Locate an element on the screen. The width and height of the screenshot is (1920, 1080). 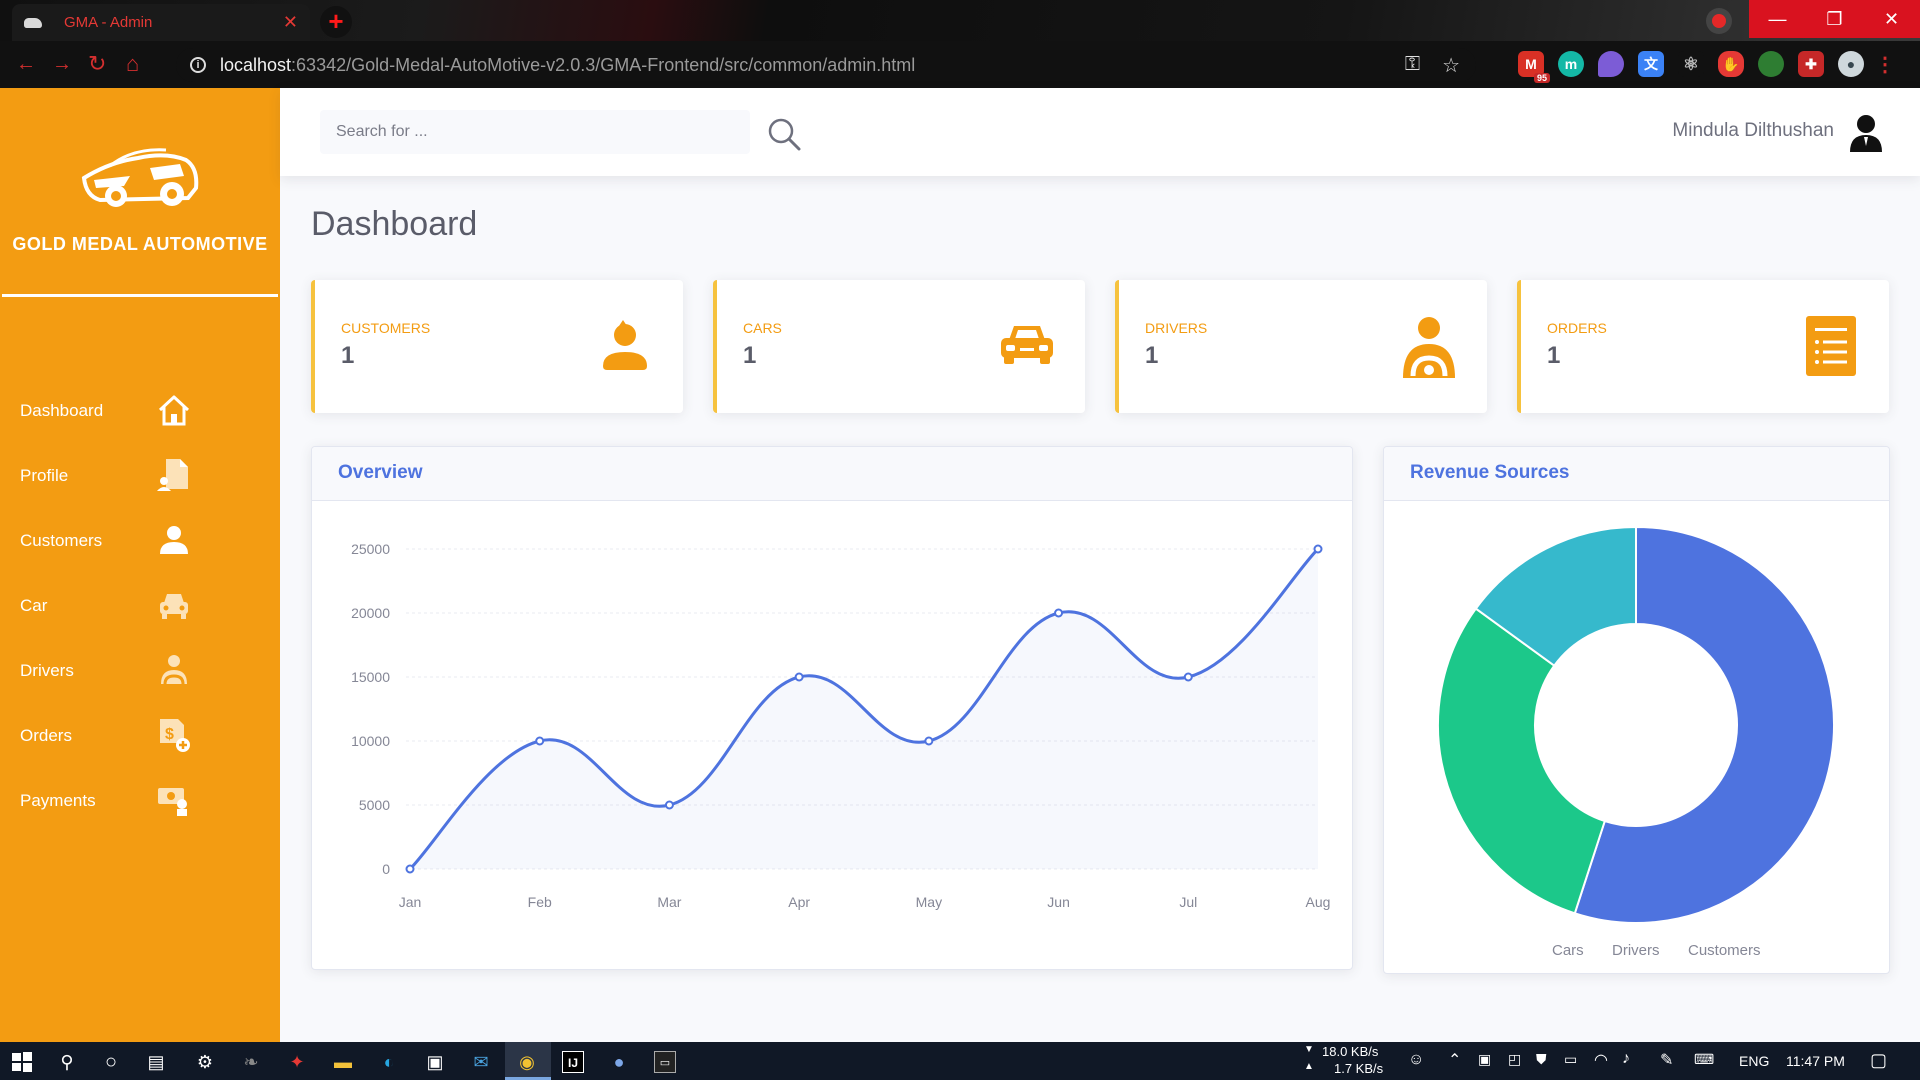
user-name: Mindula Dilthushan is located at coordinates (1753, 131).